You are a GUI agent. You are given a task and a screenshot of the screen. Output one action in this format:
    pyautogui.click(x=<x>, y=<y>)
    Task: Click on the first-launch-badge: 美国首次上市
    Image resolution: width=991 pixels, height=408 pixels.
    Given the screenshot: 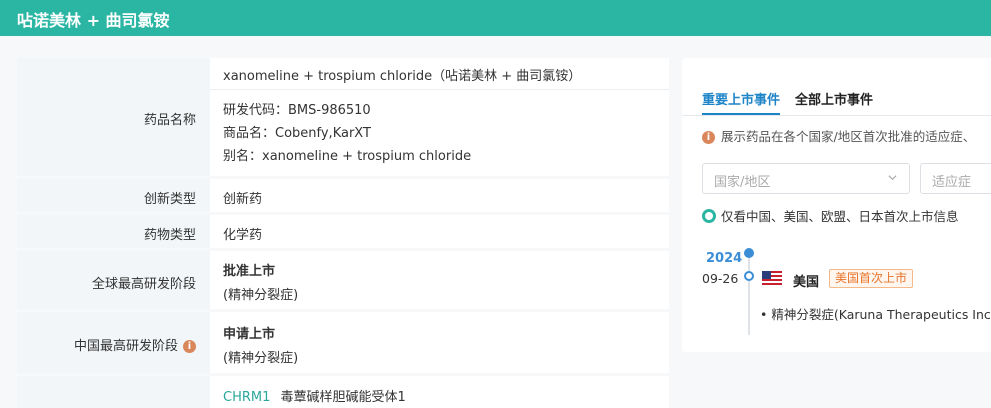 What is the action you would take?
    pyautogui.click(x=871, y=278)
    